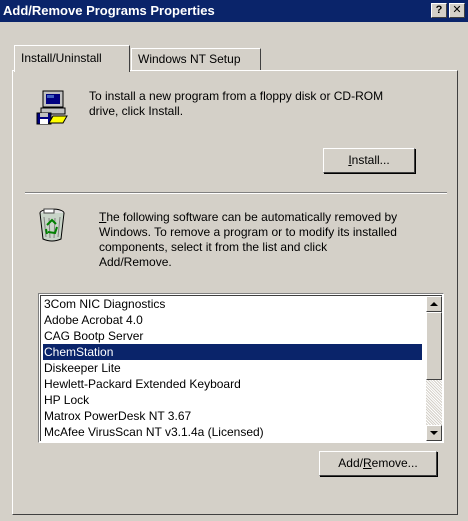  What do you see at coordinates (135, 262) in the screenshot?
I see `uninstall-description-line: Add/Remove.` at bounding box center [135, 262].